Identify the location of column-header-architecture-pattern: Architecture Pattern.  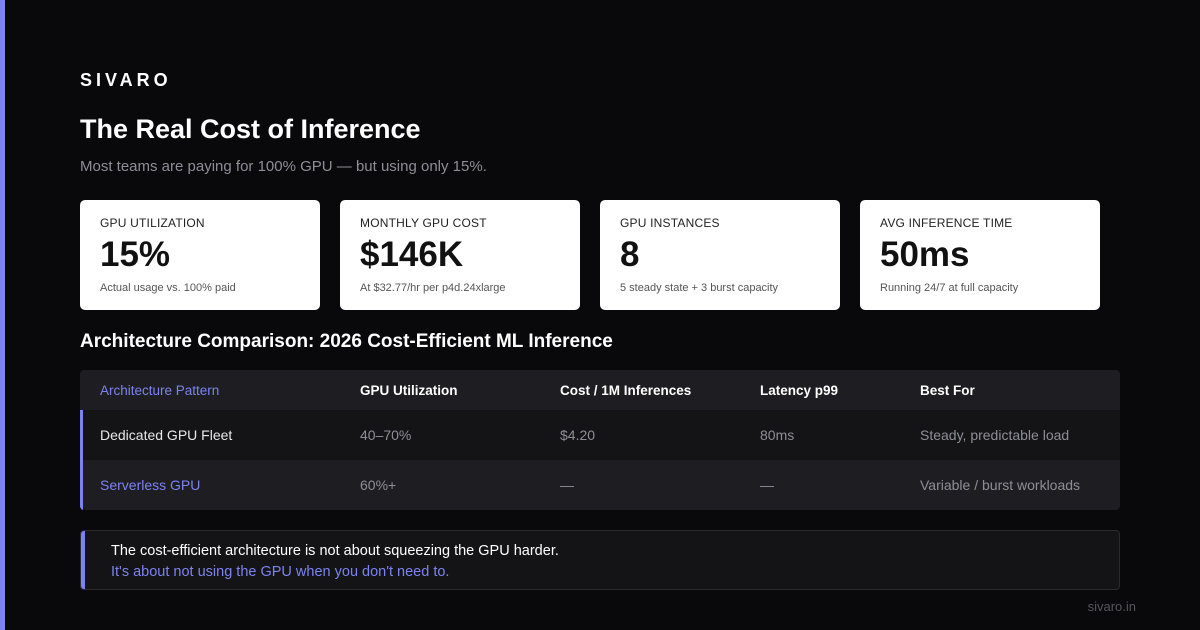
(160, 390).